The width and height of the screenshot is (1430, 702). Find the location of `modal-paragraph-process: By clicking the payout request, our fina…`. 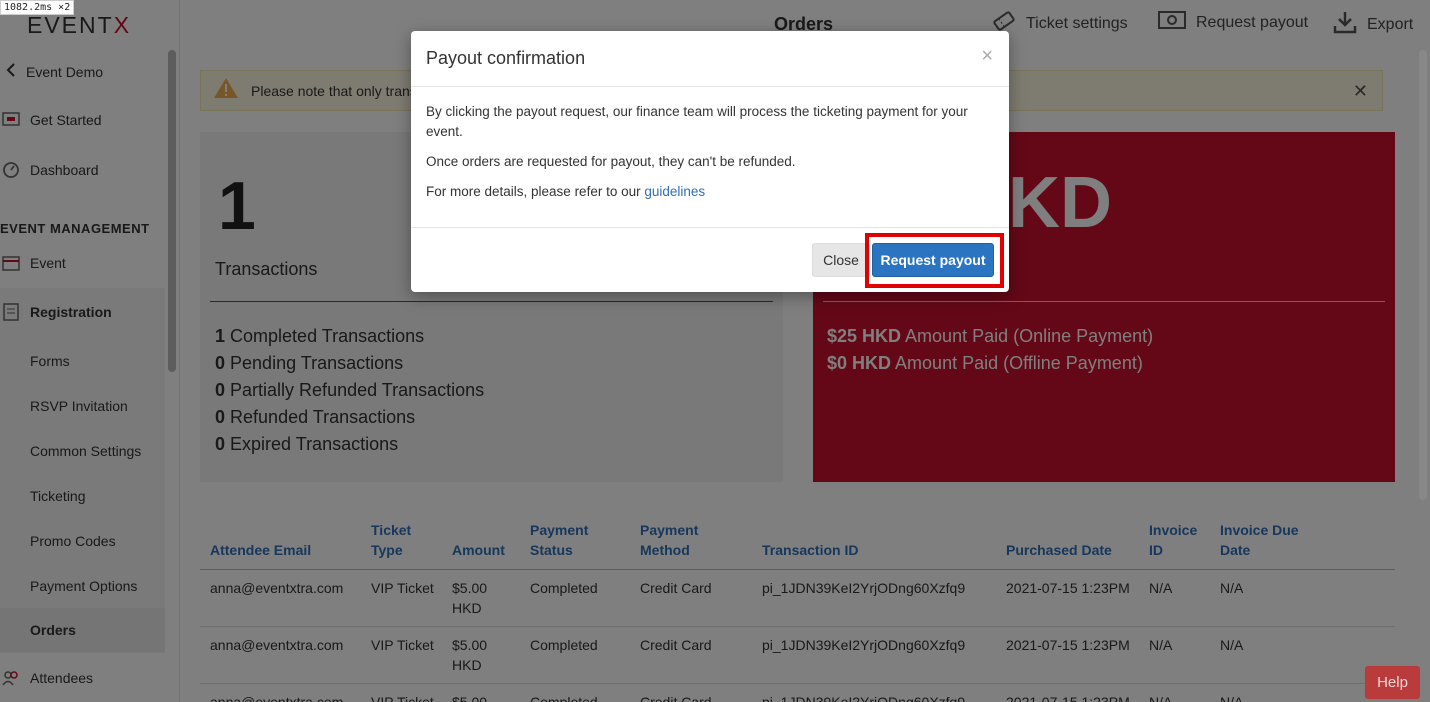

modal-paragraph-process: By clicking the payout request, our fina… is located at coordinates (697, 121).